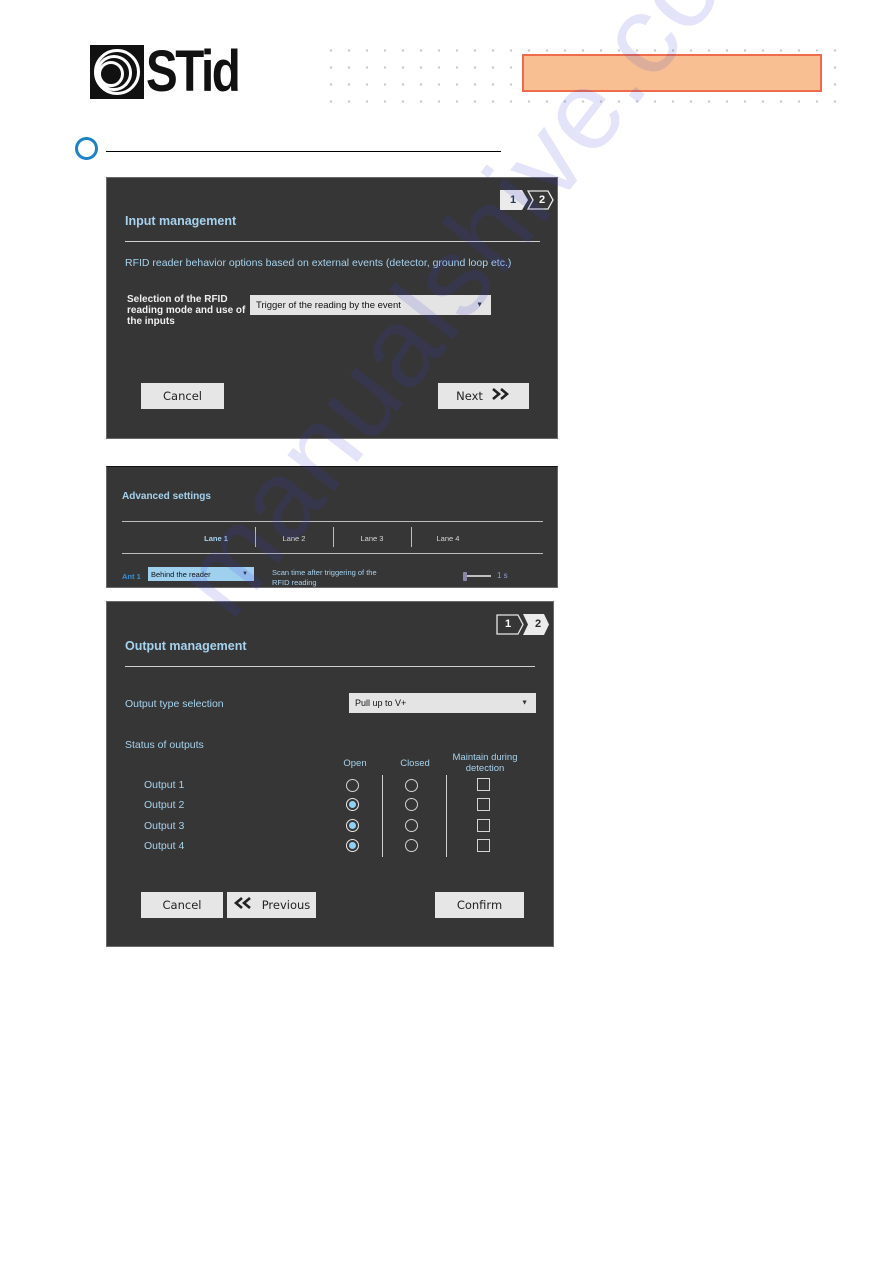  I want to click on column-open-header: Open, so click(355, 763).